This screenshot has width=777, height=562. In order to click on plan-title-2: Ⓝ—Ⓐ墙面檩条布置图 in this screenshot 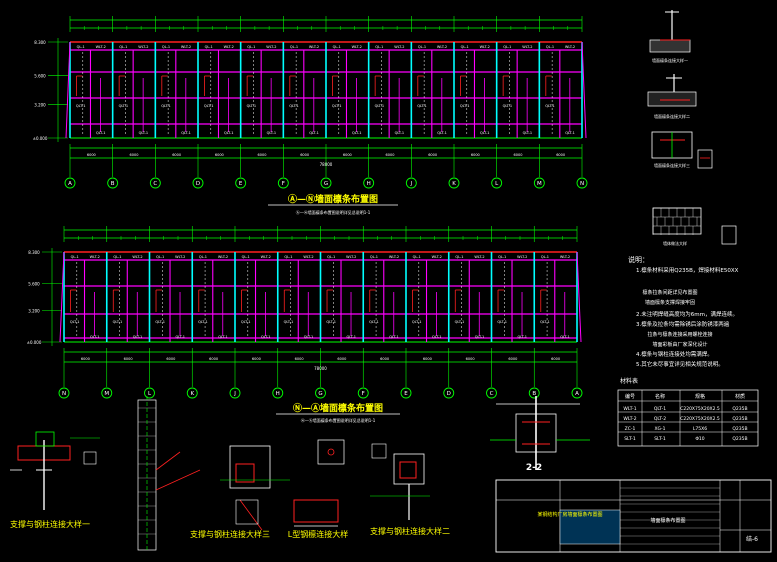, I will do `click(338, 408)`.